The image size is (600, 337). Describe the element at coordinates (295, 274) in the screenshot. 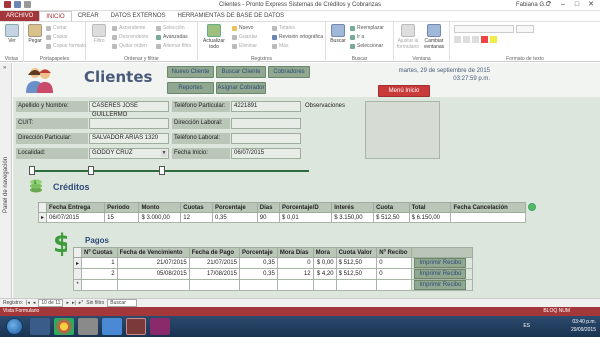

I see `mora-dias-cell: 12` at that location.